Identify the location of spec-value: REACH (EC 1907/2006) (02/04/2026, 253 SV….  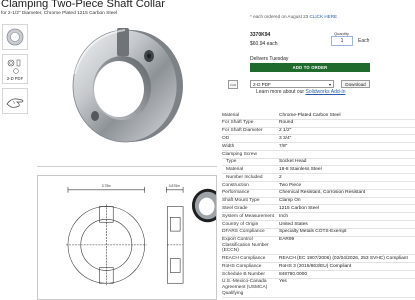
(343, 259).